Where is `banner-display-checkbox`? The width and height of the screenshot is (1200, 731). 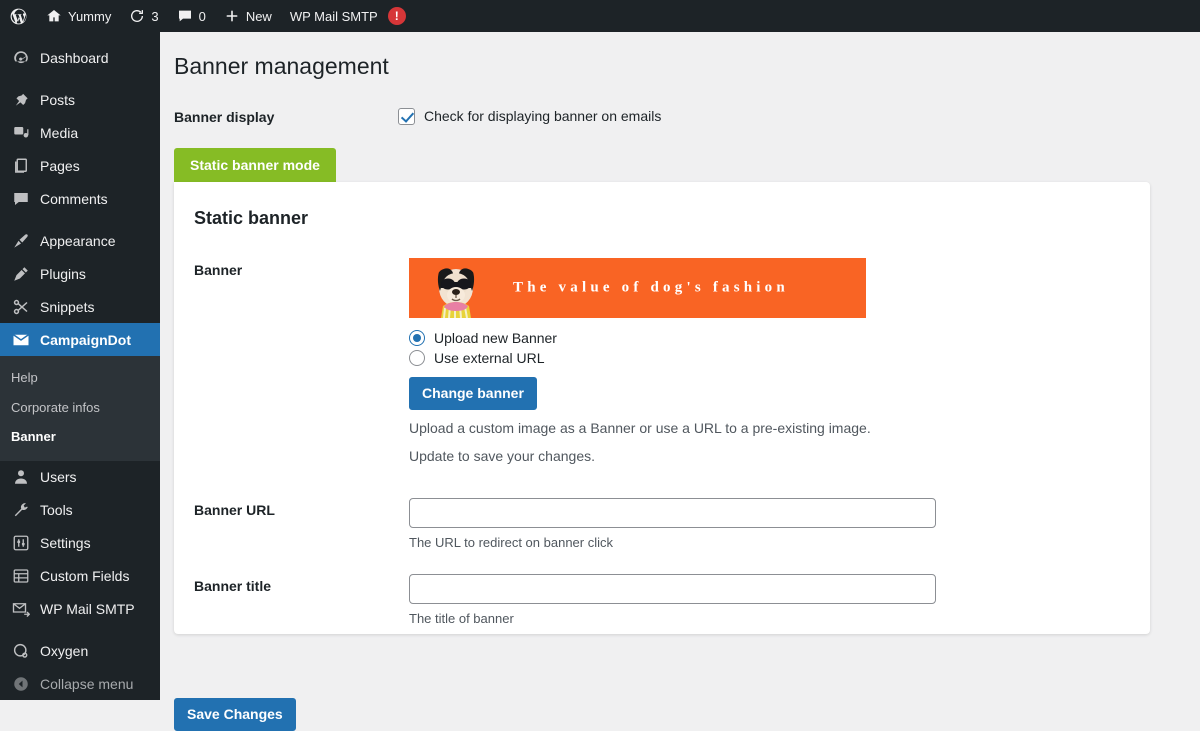
banner-display-checkbox is located at coordinates (406, 116).